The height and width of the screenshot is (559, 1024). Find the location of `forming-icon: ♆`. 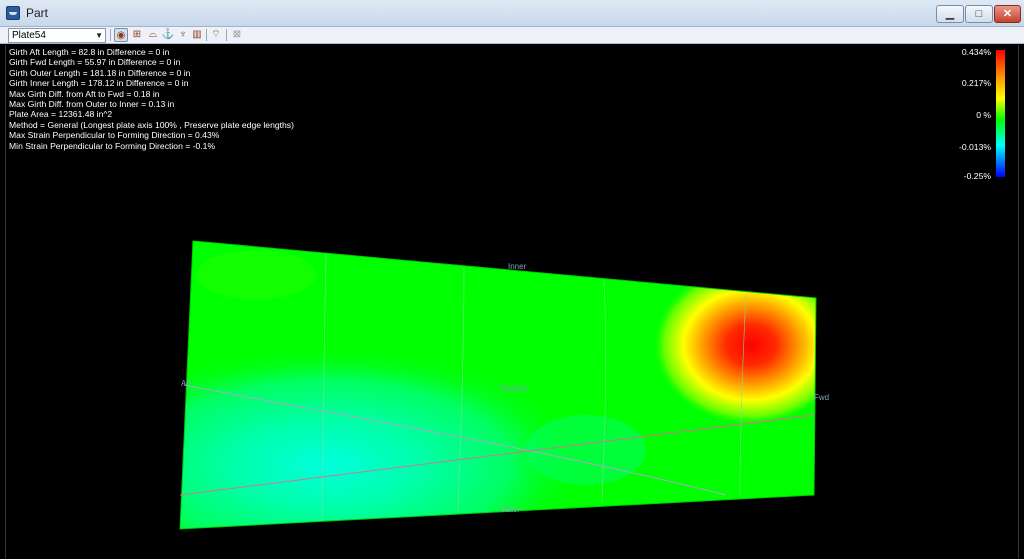

forming-icon: ♆ is located at coordinates (183, 35).